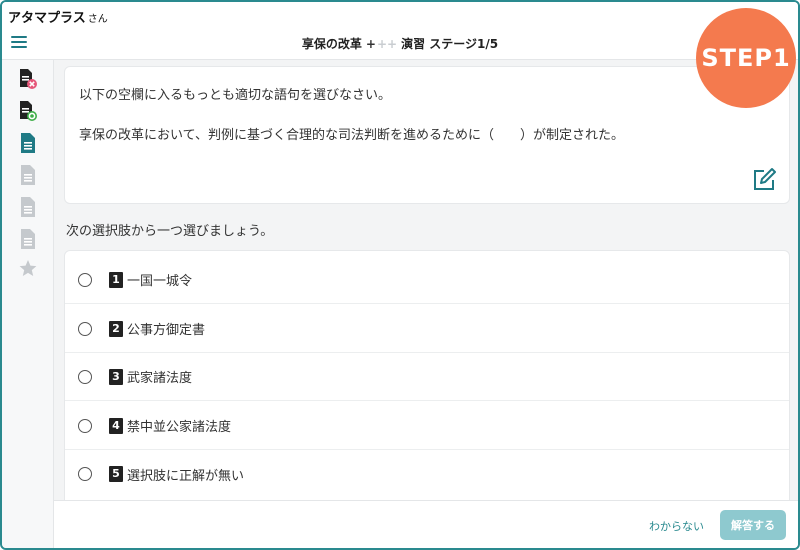 This screenshot has width=800, height=550. Describe the element at coordinates (116, 474) in the screenshot. I see `choice-number: 5` at that location.